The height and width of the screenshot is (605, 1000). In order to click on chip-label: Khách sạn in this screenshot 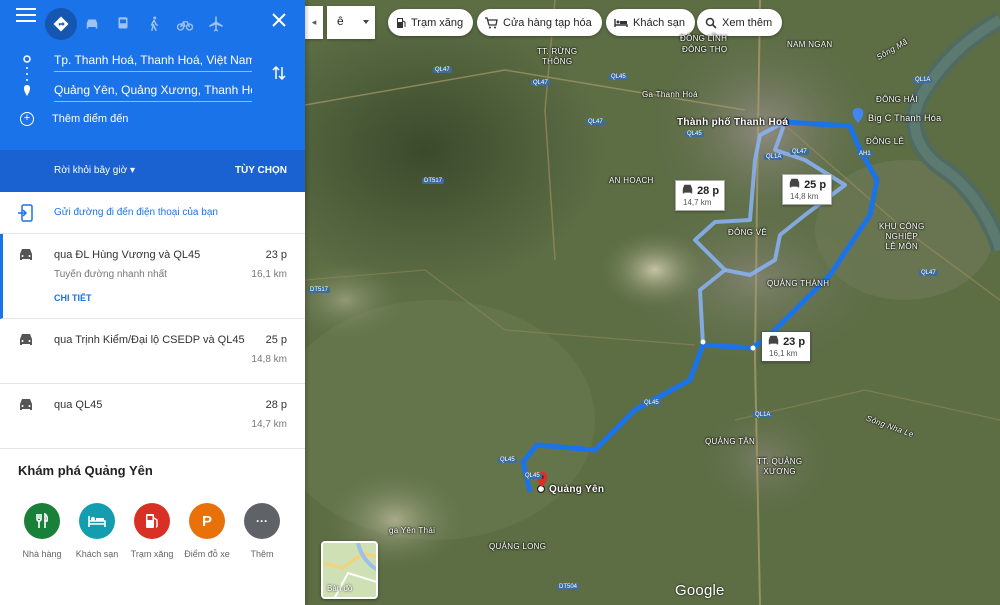, I will do `click(659, 22)`.